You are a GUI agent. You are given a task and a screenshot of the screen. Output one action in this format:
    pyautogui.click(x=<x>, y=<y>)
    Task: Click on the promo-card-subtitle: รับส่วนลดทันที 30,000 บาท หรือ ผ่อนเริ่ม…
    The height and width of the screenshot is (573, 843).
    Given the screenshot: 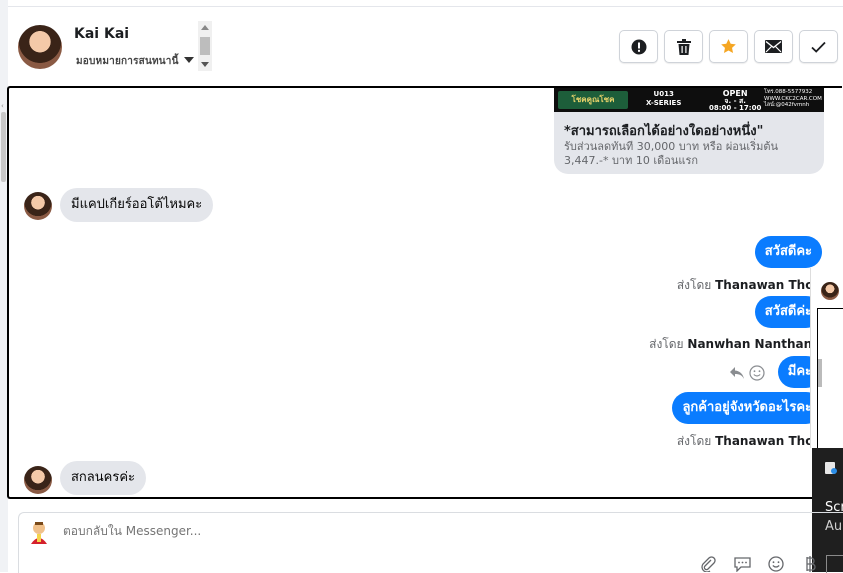 What is the action you would take?
    pyautogui.click(x=671, y=153)
    